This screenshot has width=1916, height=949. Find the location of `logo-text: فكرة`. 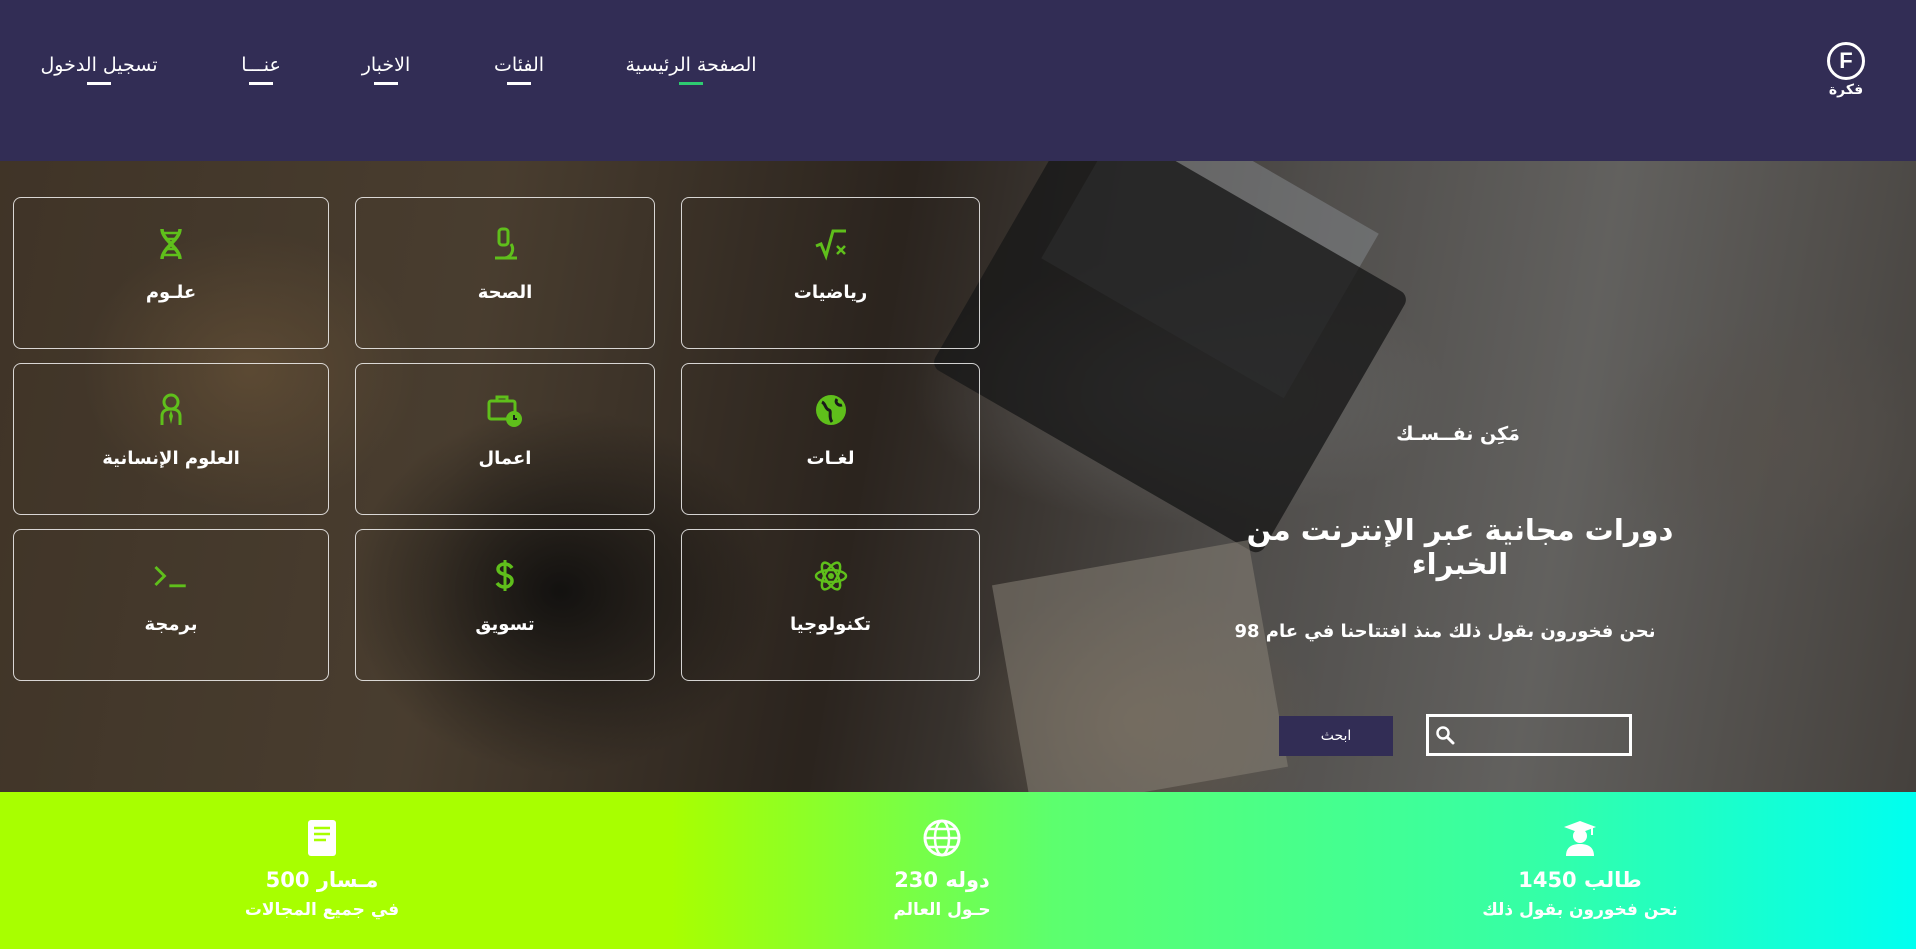

logo-text: فكرة is located at coordinates (1846, 90).